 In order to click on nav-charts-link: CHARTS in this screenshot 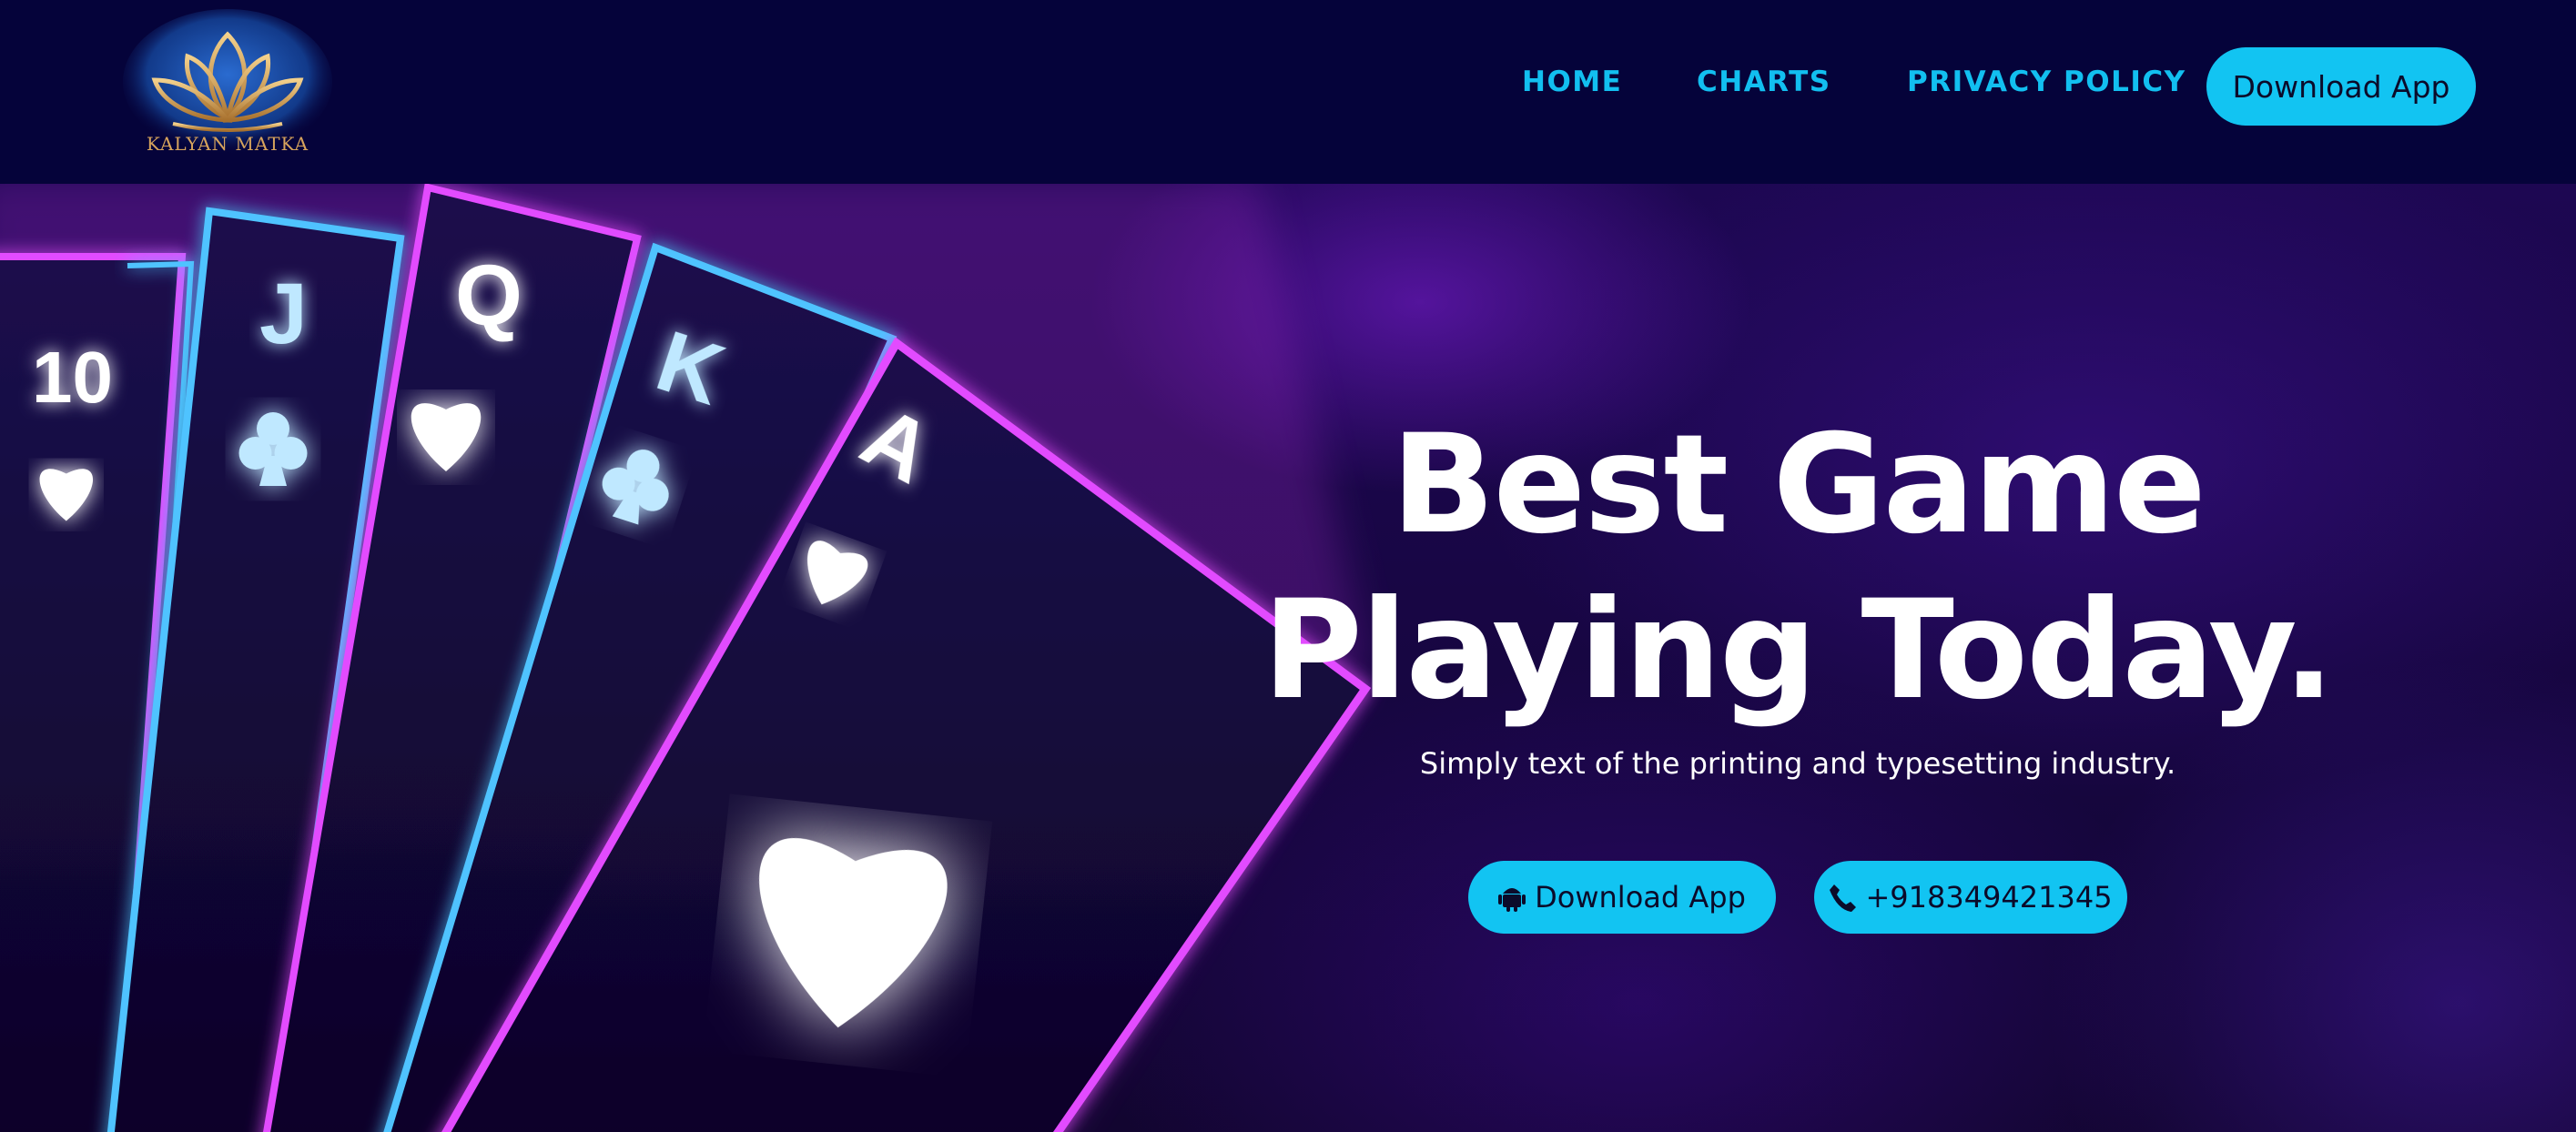, I will do `click(1764, 82)`.